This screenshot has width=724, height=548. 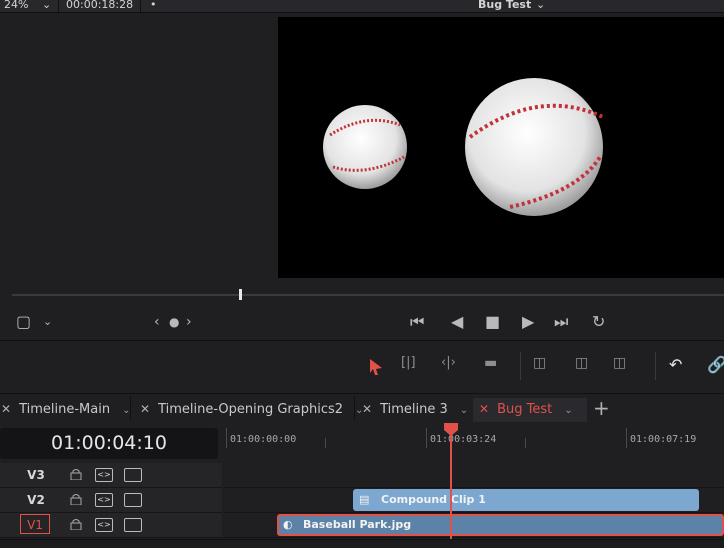 I want to click on clip-name: Compound Clip 1, so click(x=433, y=499).